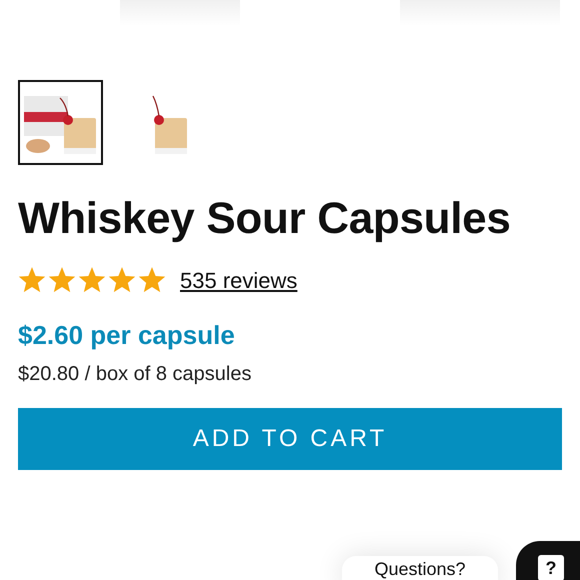 The image size is (580, 580). Describe the element at coordinates (135, 374) in the screenshot. I see `box-price: $20.80 / box of 8 capsules` at that location.